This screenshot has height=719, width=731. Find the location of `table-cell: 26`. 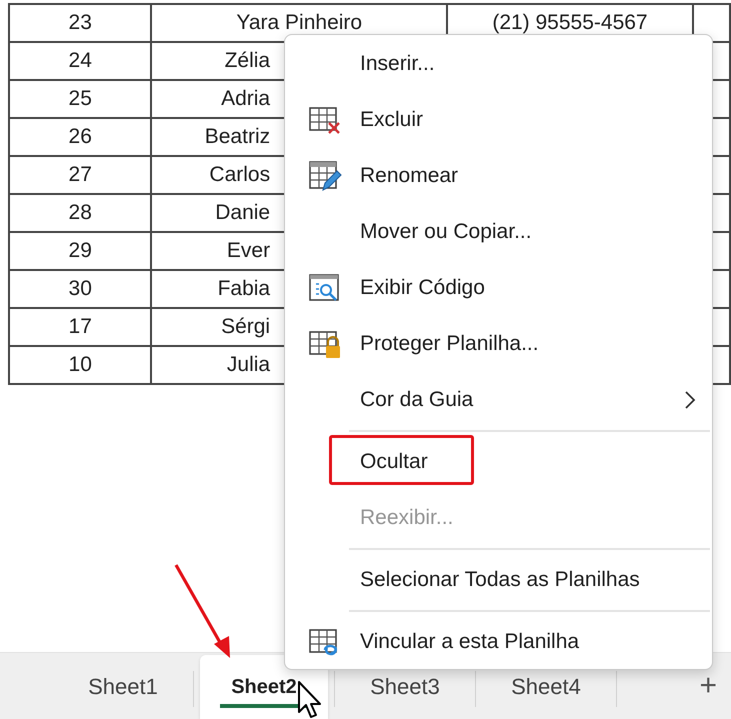

table-cell: 26 is located at coordinates (80, 137).